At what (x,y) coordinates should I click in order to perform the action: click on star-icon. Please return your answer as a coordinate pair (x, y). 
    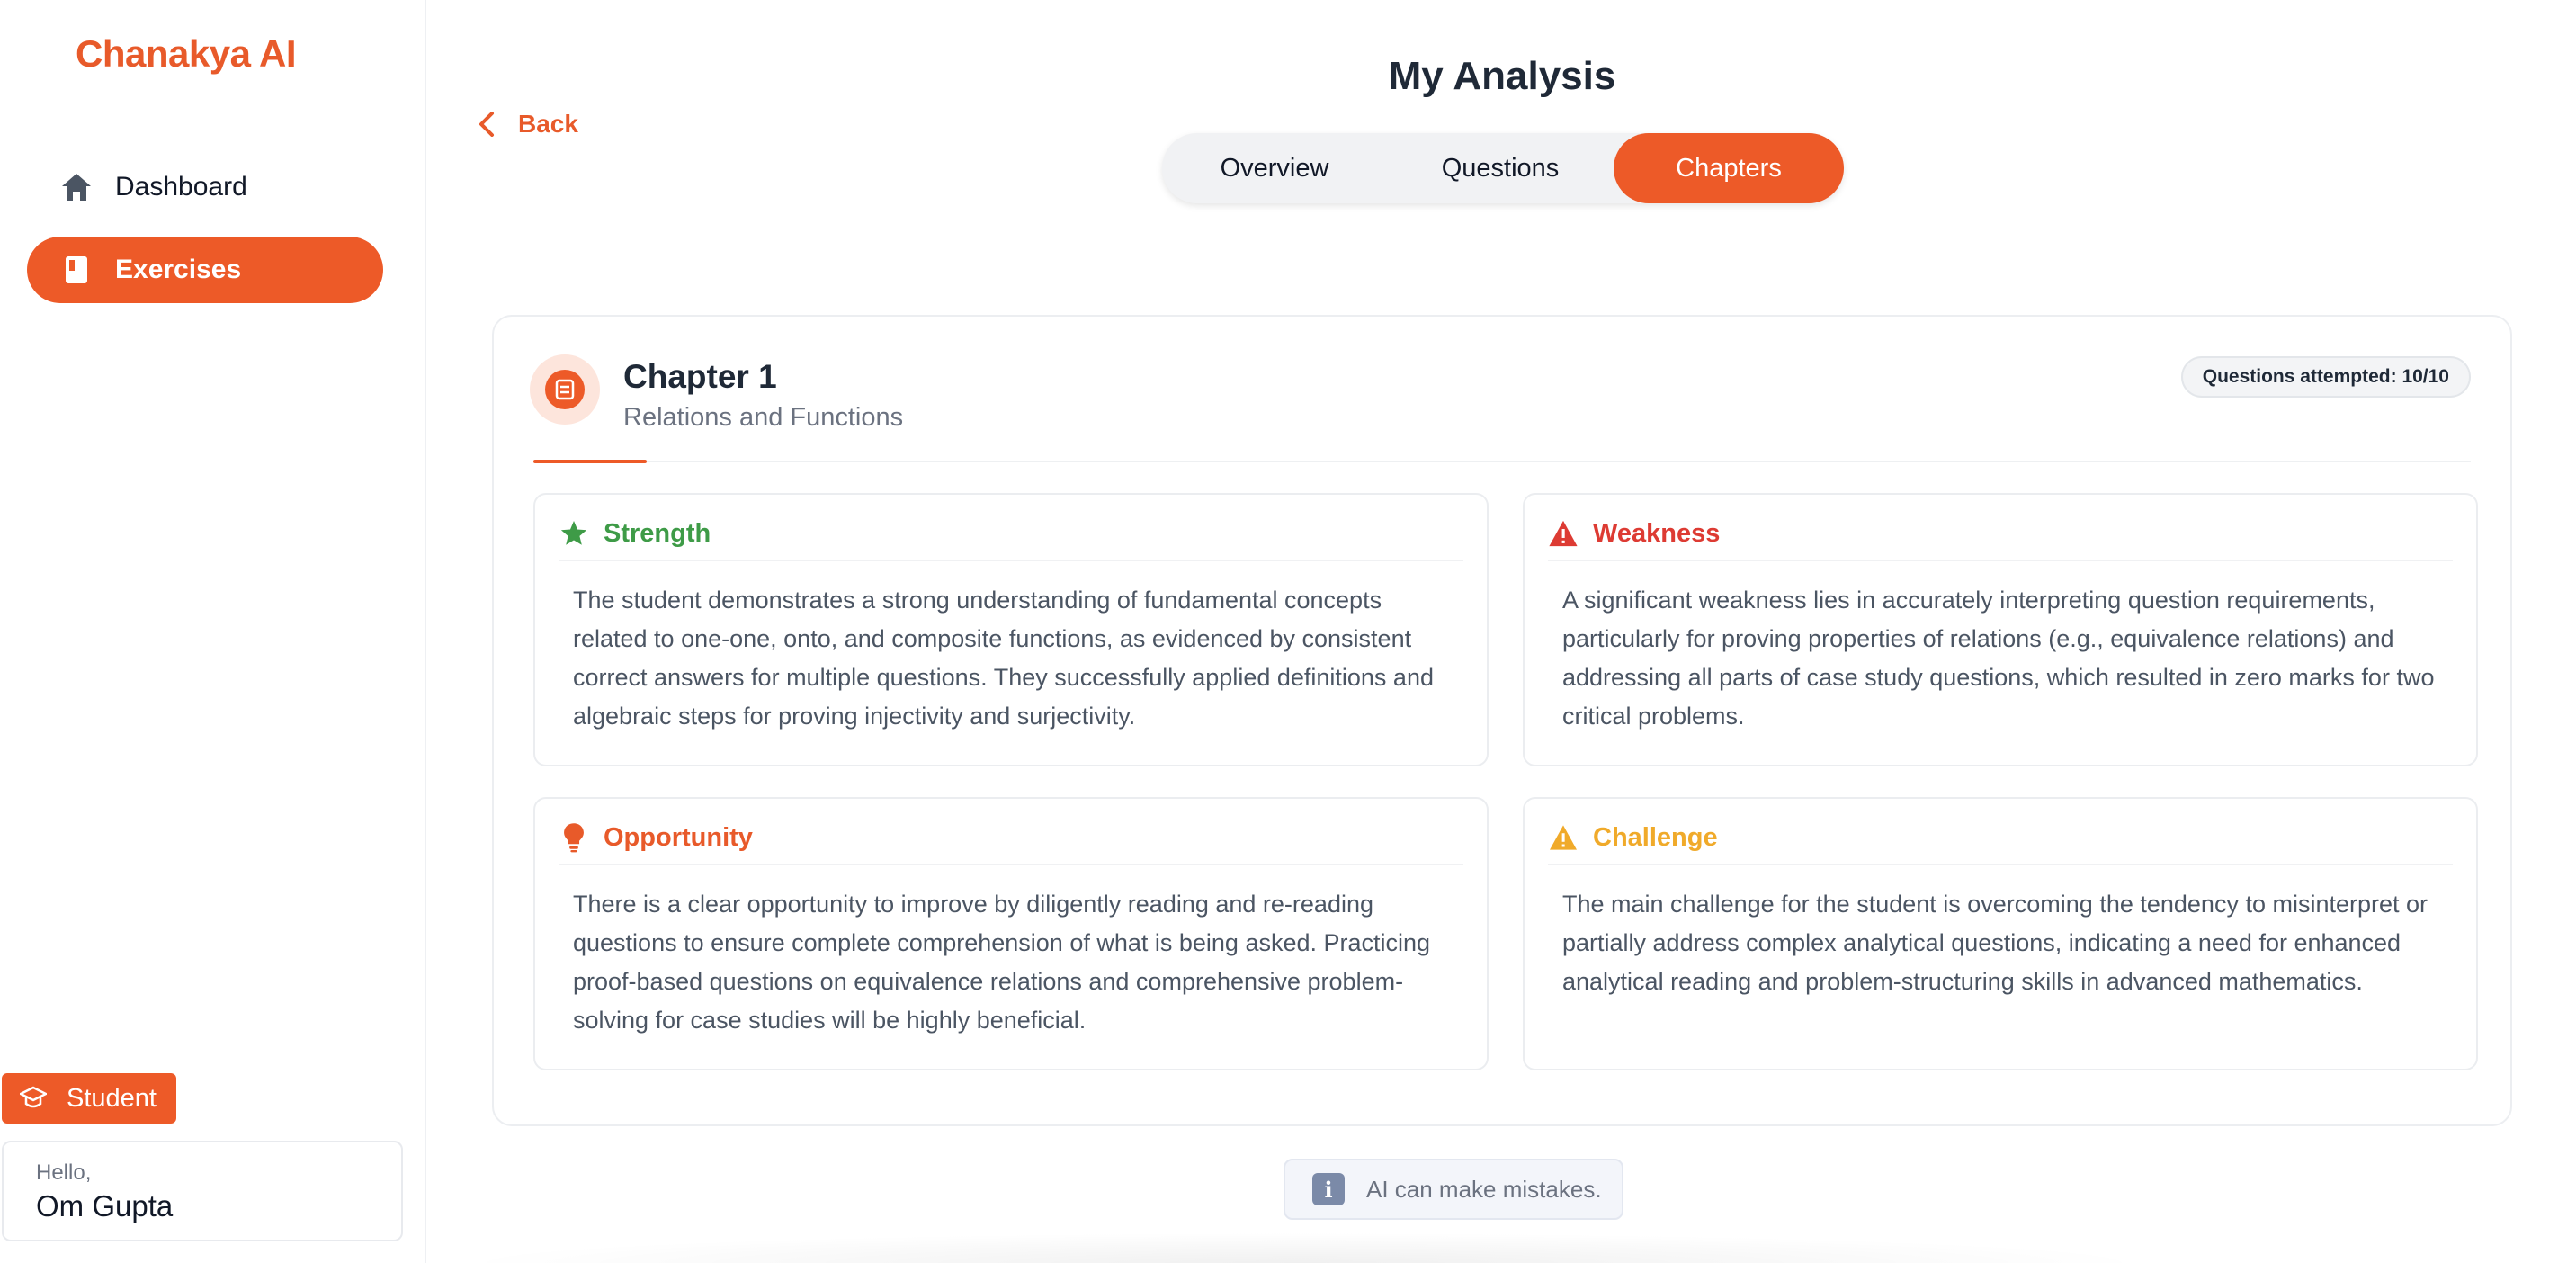
    Looking at the image, I should click on (574, 533).